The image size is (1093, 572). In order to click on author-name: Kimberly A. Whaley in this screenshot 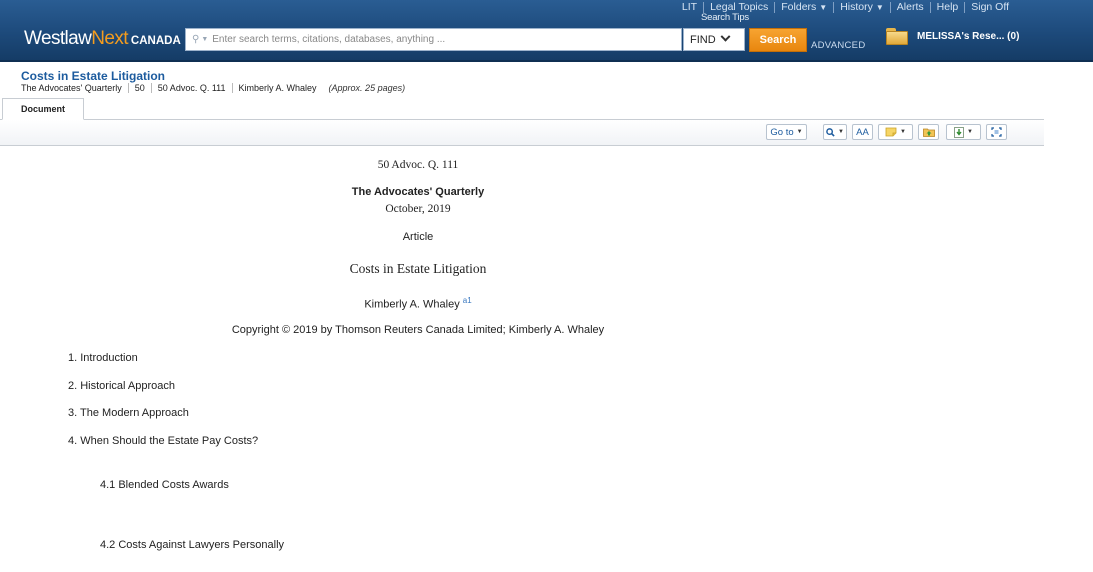, I will do `click(412, 304)`.